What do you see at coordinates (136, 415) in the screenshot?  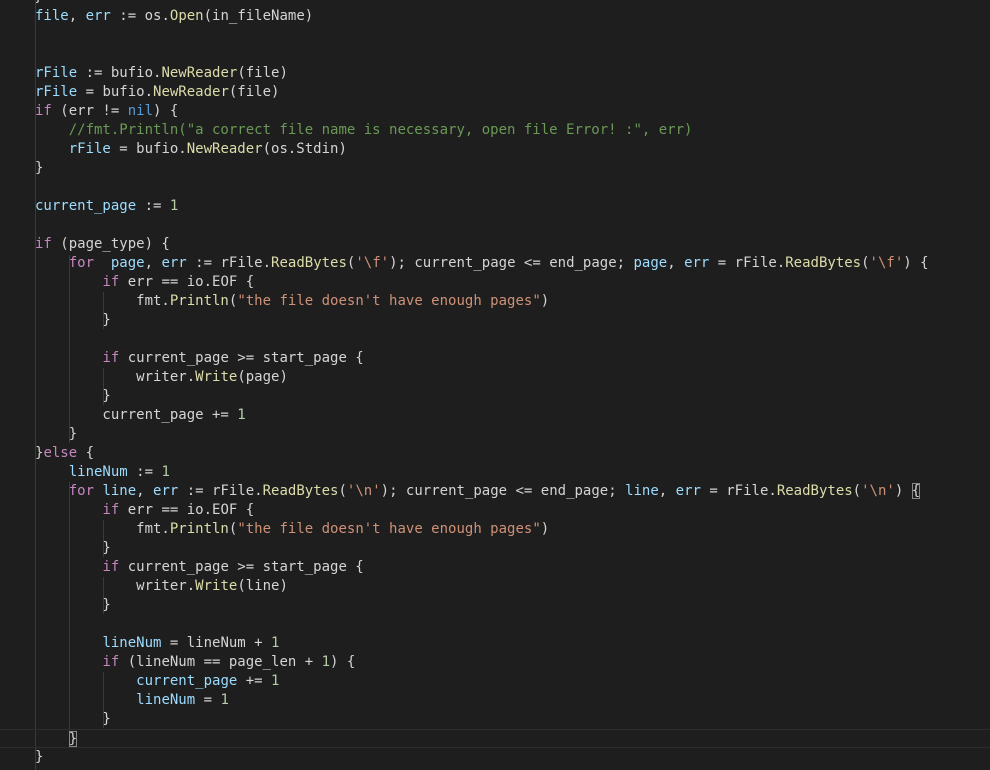 I see `code-token: current_page +=` at bounding box center [136, 415].